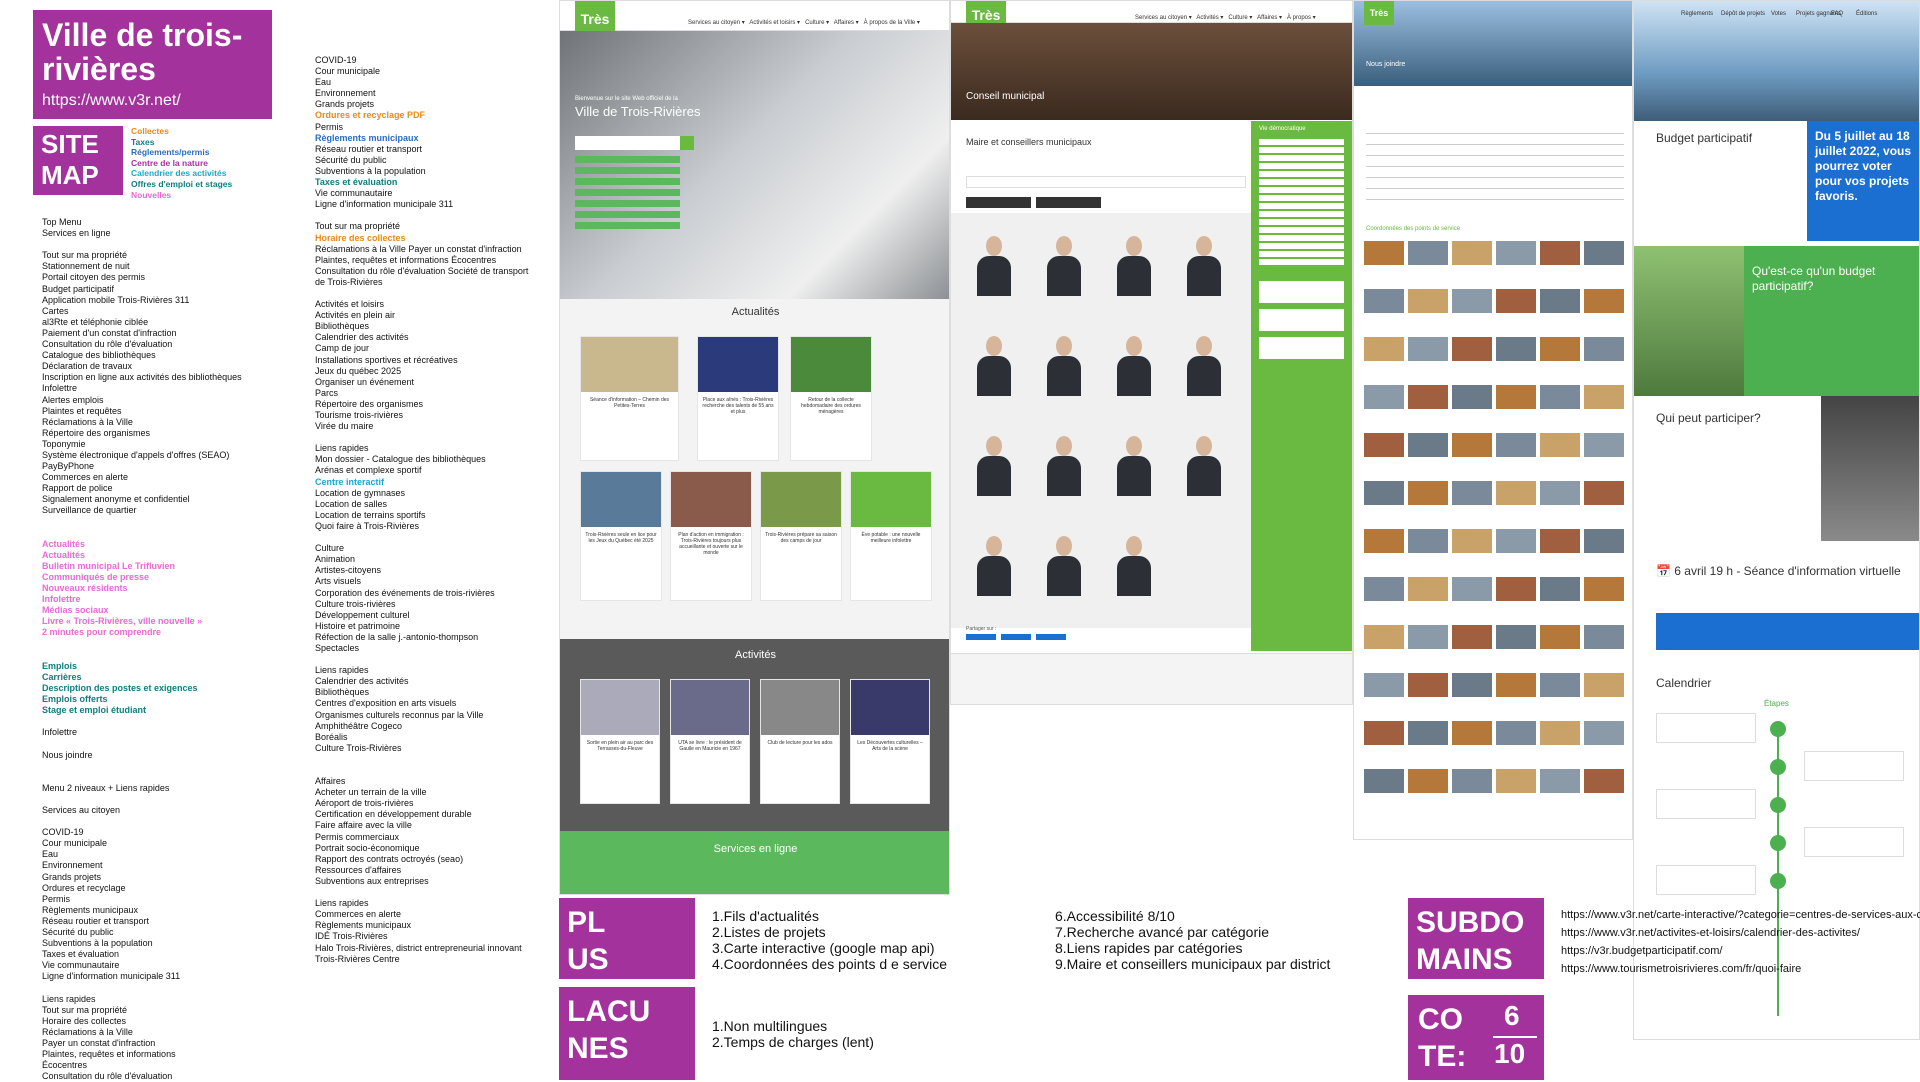  I want to click on sitemap-link: Location de gymnases, so click(421, 493).